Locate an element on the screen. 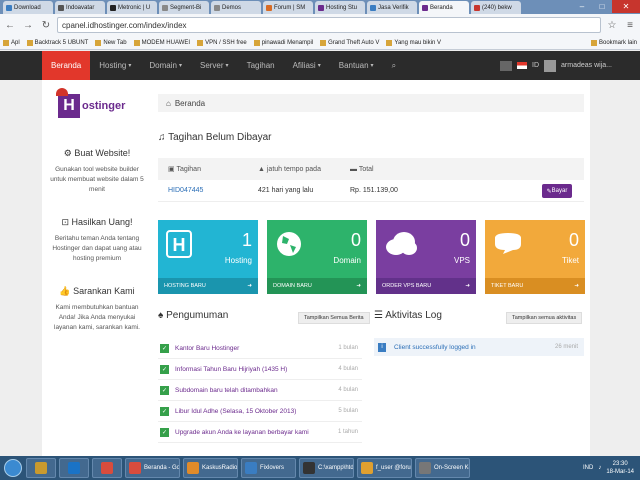  nav-item-bantuan: Bantuan ▾ is located at coordinates (356, 65).